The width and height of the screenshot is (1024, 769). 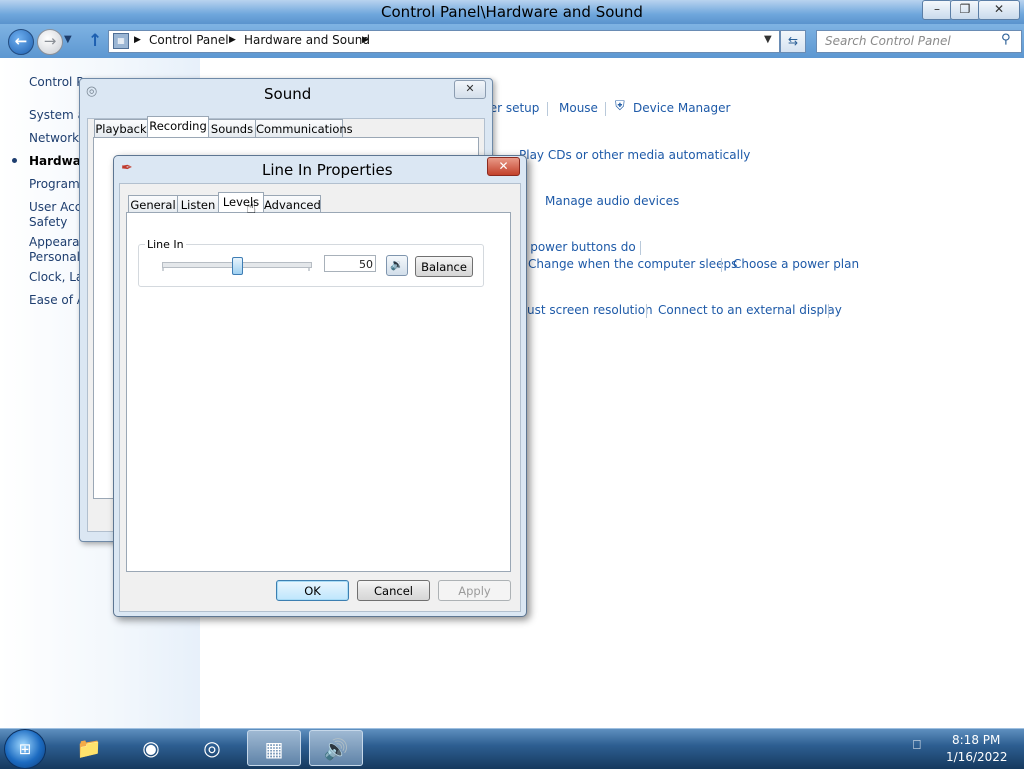 I want to click on tab-playback: Playback, so click(x=121, y=128).